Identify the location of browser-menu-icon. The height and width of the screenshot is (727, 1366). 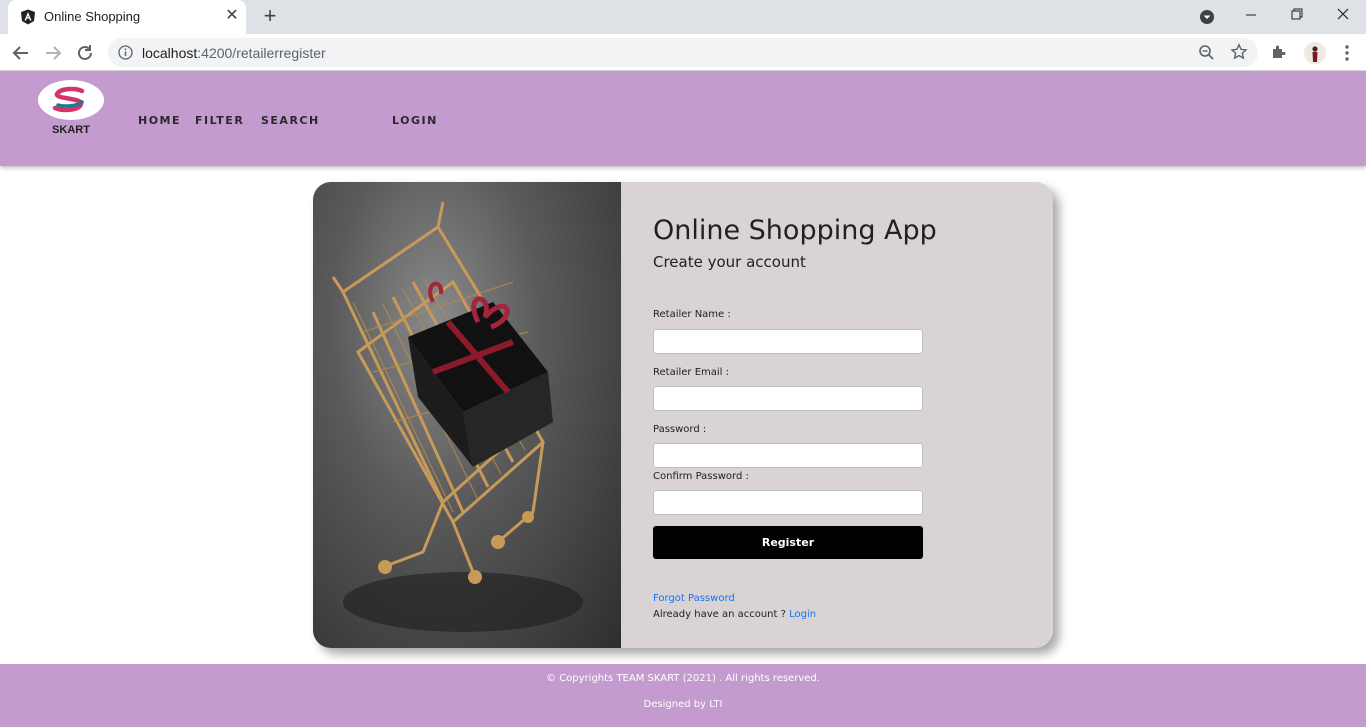
(1347, 53).